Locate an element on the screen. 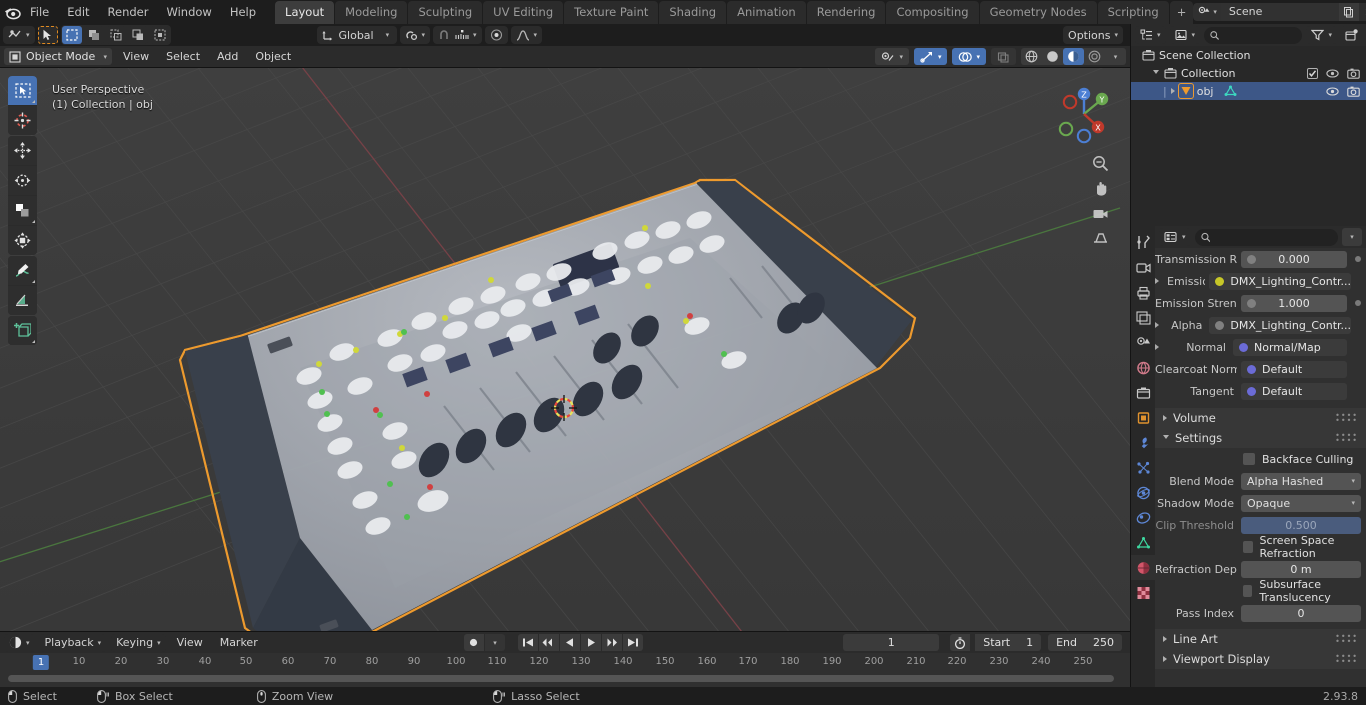  panel-settings: Settings •••• •••• is located at coordinates (1260, 438).